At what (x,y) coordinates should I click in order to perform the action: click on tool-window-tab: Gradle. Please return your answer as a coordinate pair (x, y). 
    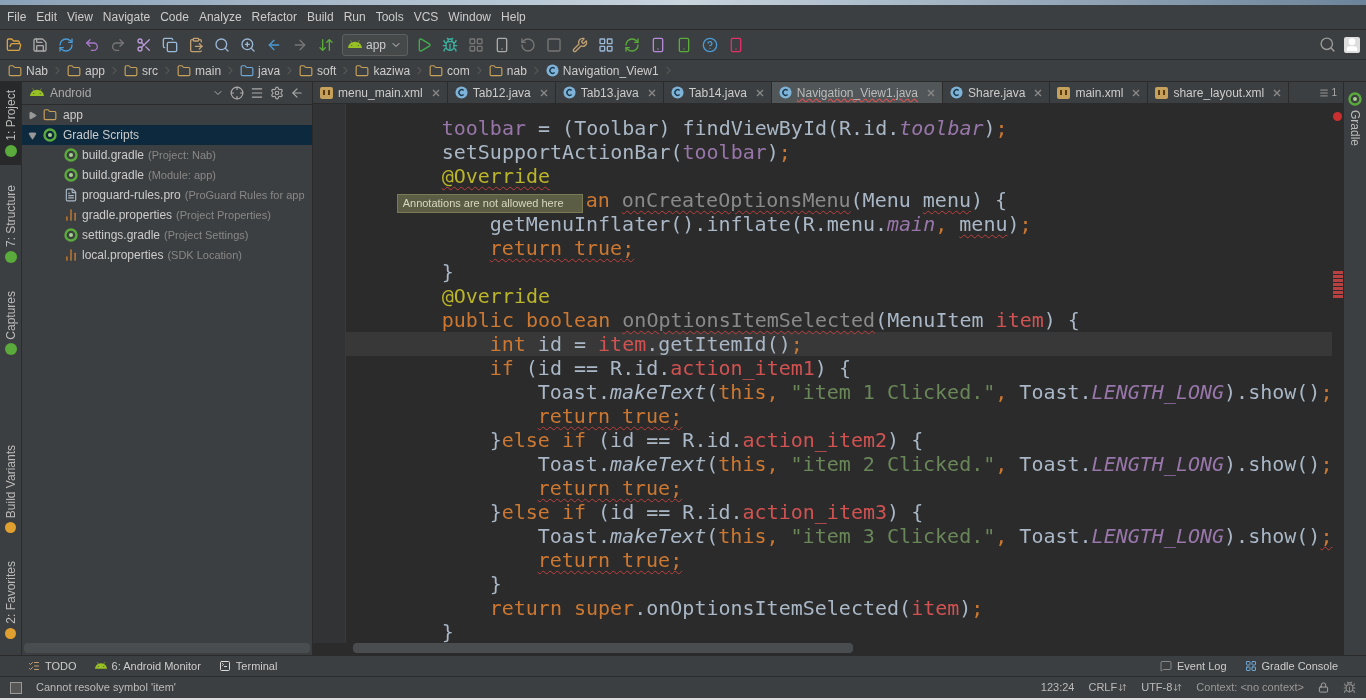
    Looking at the image, I should click on (1355, 128).